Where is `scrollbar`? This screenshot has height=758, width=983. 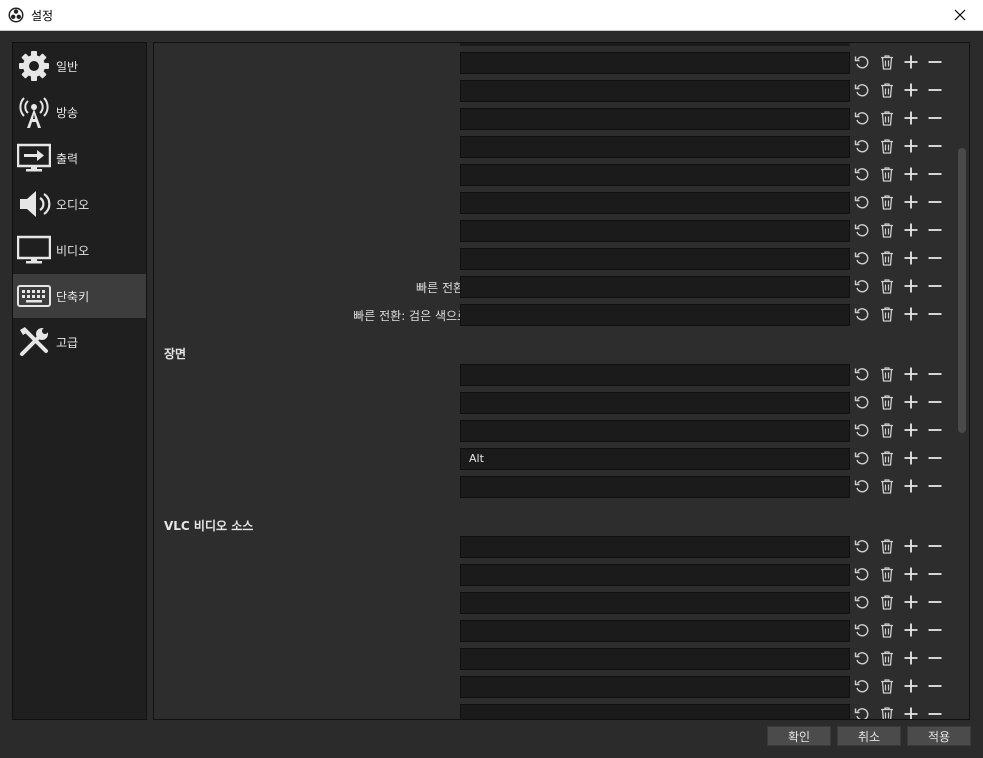 scrollbar is located at coordinates (962, 381).